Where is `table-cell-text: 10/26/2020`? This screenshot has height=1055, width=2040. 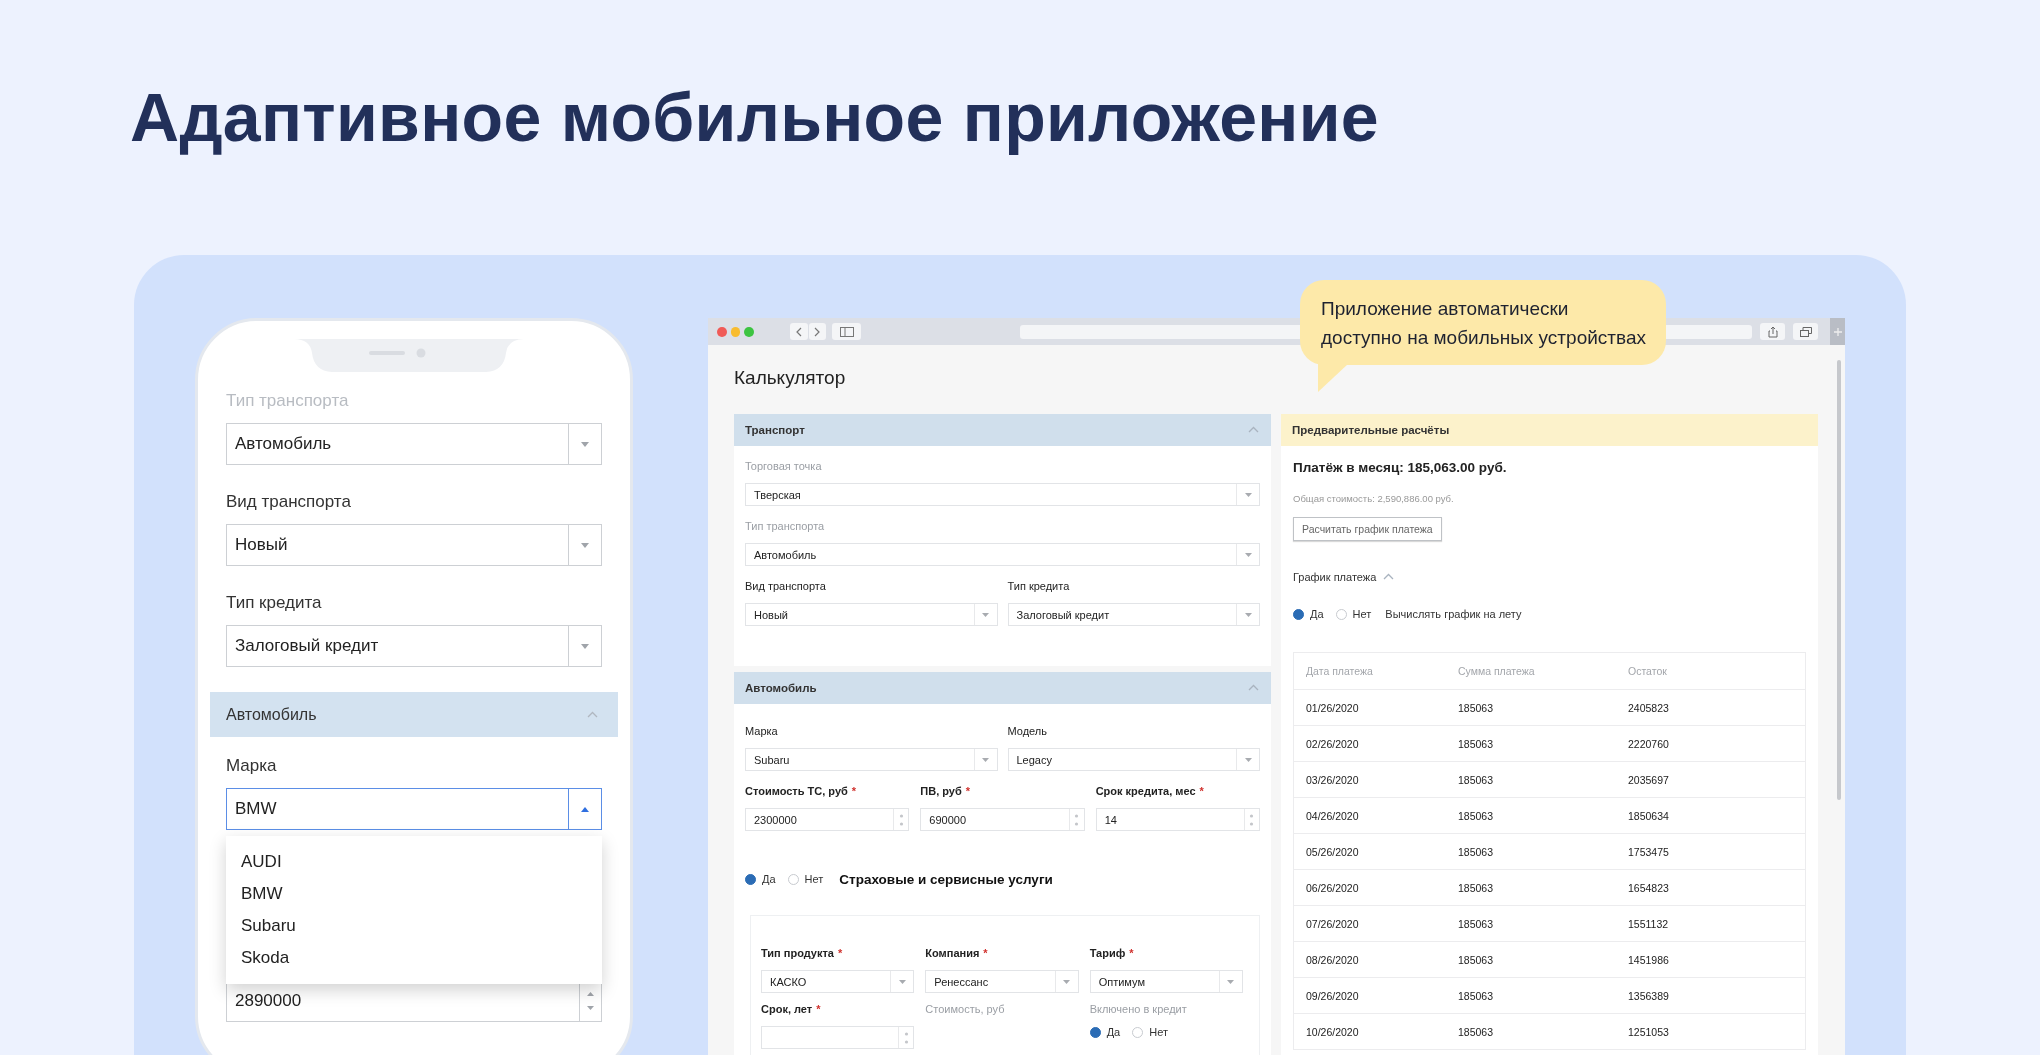
table-cell-text: 10/26/2020 is located at coordinates (1332, 1031).